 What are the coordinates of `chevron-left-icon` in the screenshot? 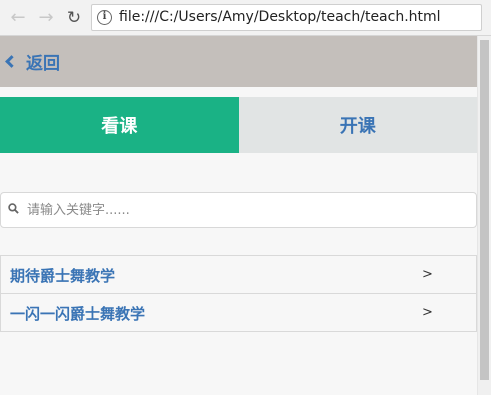 It's located at (11, 61).